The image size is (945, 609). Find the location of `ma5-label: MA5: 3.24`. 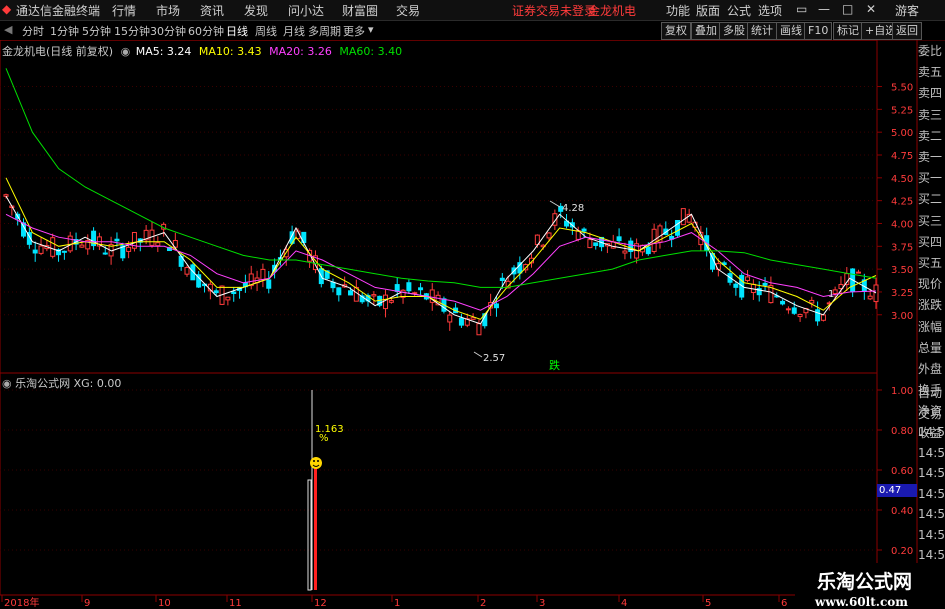

ma5-label: MA5: 3.24 is located at coordinates (163, 51).